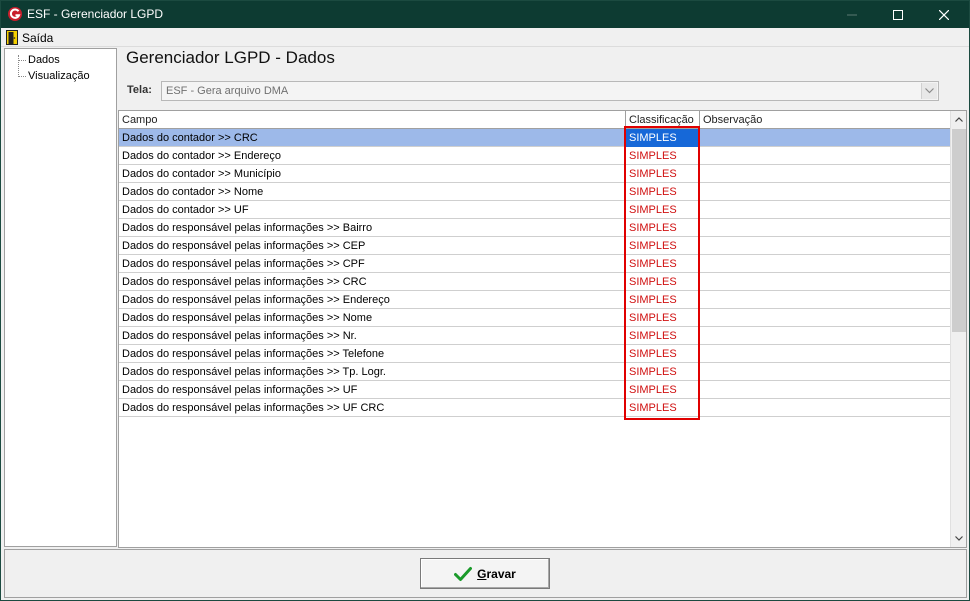  I want to click on maximize-icon, so click(898, 14).